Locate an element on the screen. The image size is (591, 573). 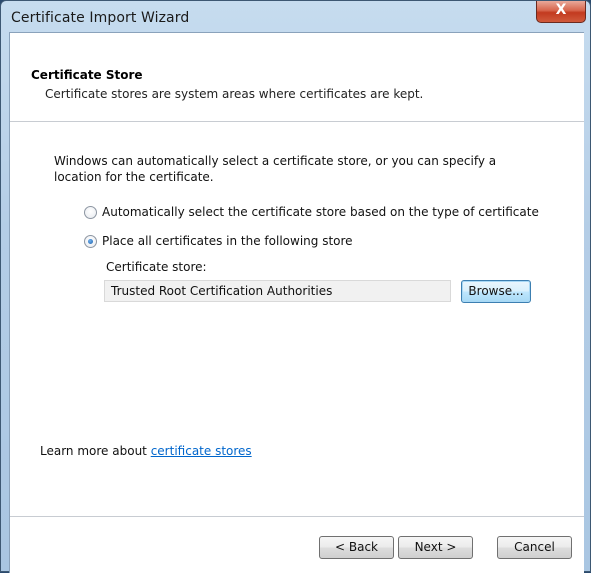
close-icon: X is located at coordinates (561, 10).